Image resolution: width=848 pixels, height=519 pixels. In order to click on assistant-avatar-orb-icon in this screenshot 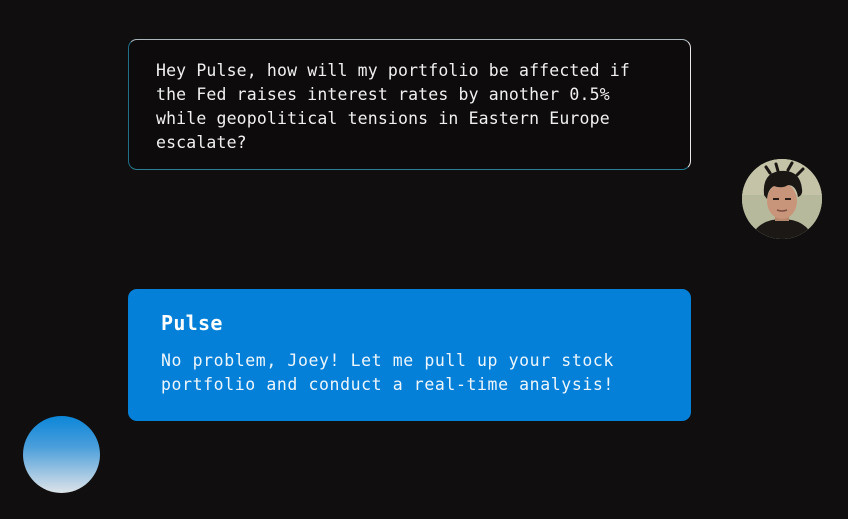, I will do `click(61, 454)`.